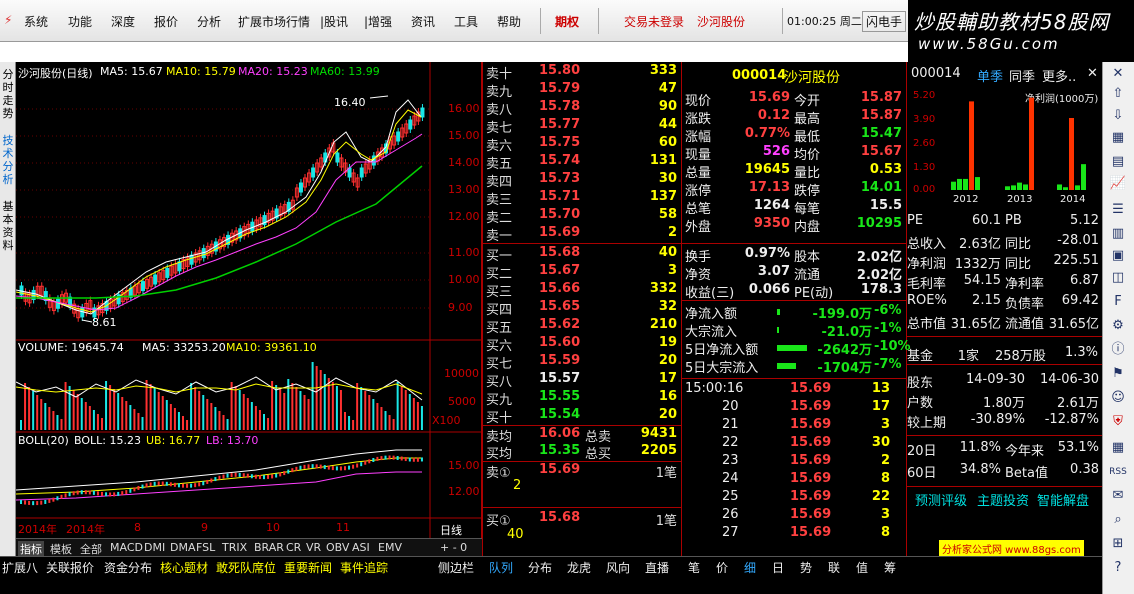  What do you see at coordinates (582, 380) in the screenshot?
I see `bid-row: 买八 15.57 17` at bounding box center [582, 380].